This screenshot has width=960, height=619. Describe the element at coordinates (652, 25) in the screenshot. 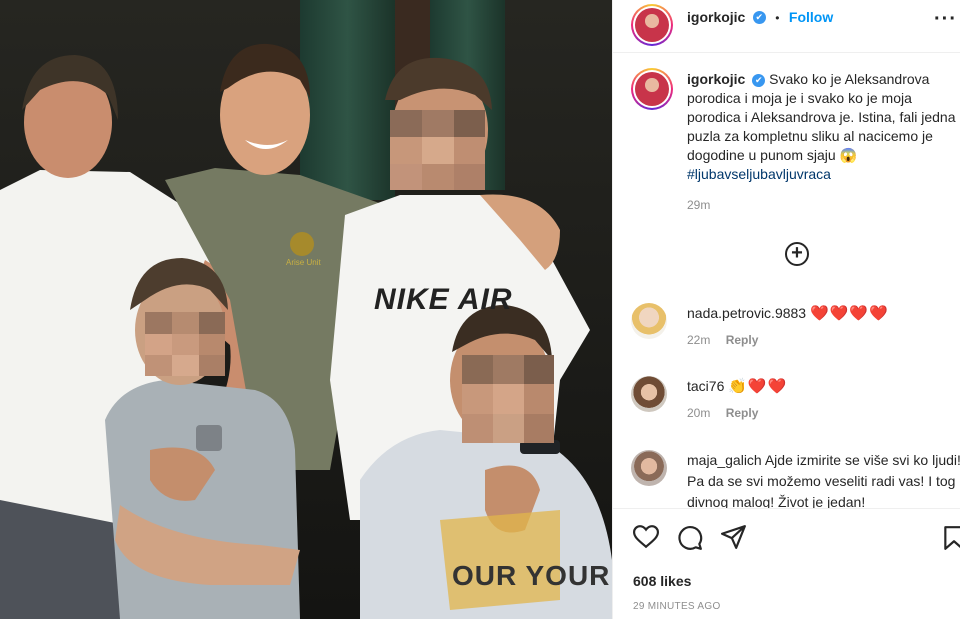

I see `author-avatar` at that location.